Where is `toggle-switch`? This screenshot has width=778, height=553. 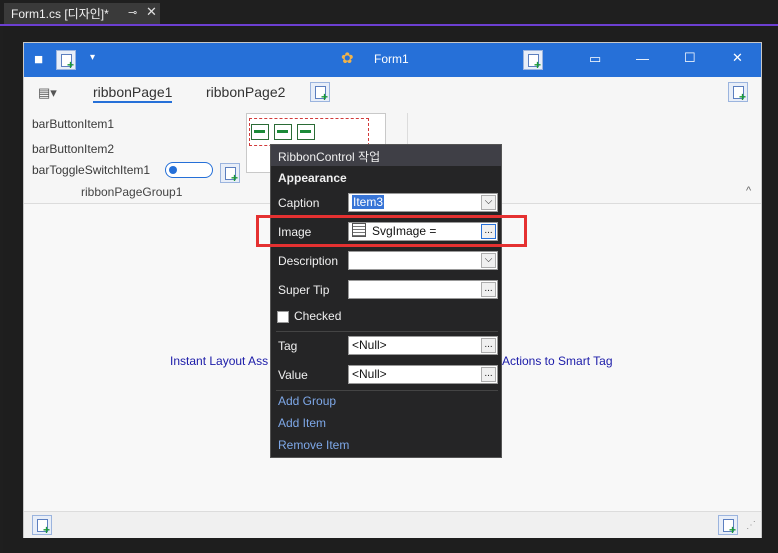 toggle-switch is located at coordinates (189, 170).